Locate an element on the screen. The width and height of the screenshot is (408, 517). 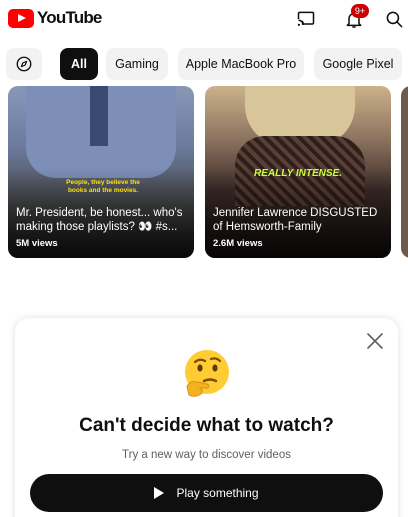
video-card-partial is located at coordinates (404, 172).